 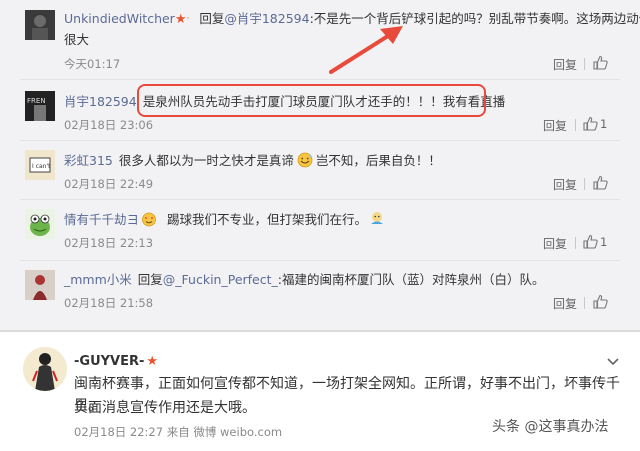 I want to click on post-author: -GUYVER- ★, so click(x=116, y=361).